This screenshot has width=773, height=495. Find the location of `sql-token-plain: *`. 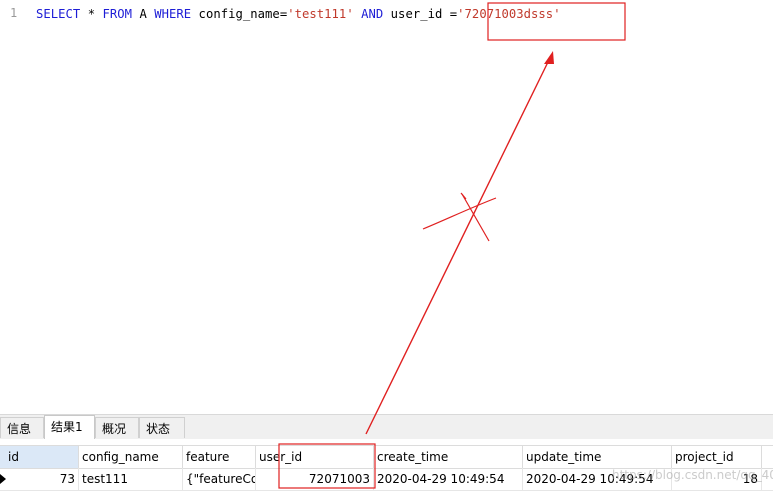

sql-token-plain: * is located at coordinates (91, 14).